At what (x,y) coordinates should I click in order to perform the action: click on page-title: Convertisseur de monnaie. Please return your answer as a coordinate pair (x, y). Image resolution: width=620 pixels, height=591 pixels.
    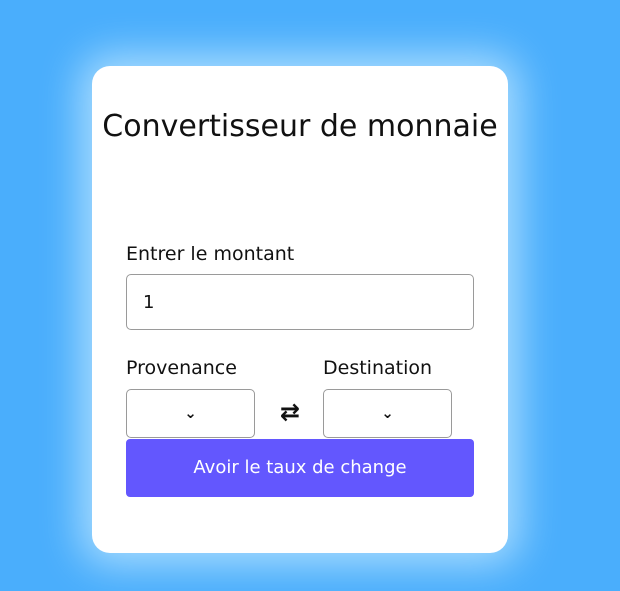
    Looking at the image, I should click on (300, 126).